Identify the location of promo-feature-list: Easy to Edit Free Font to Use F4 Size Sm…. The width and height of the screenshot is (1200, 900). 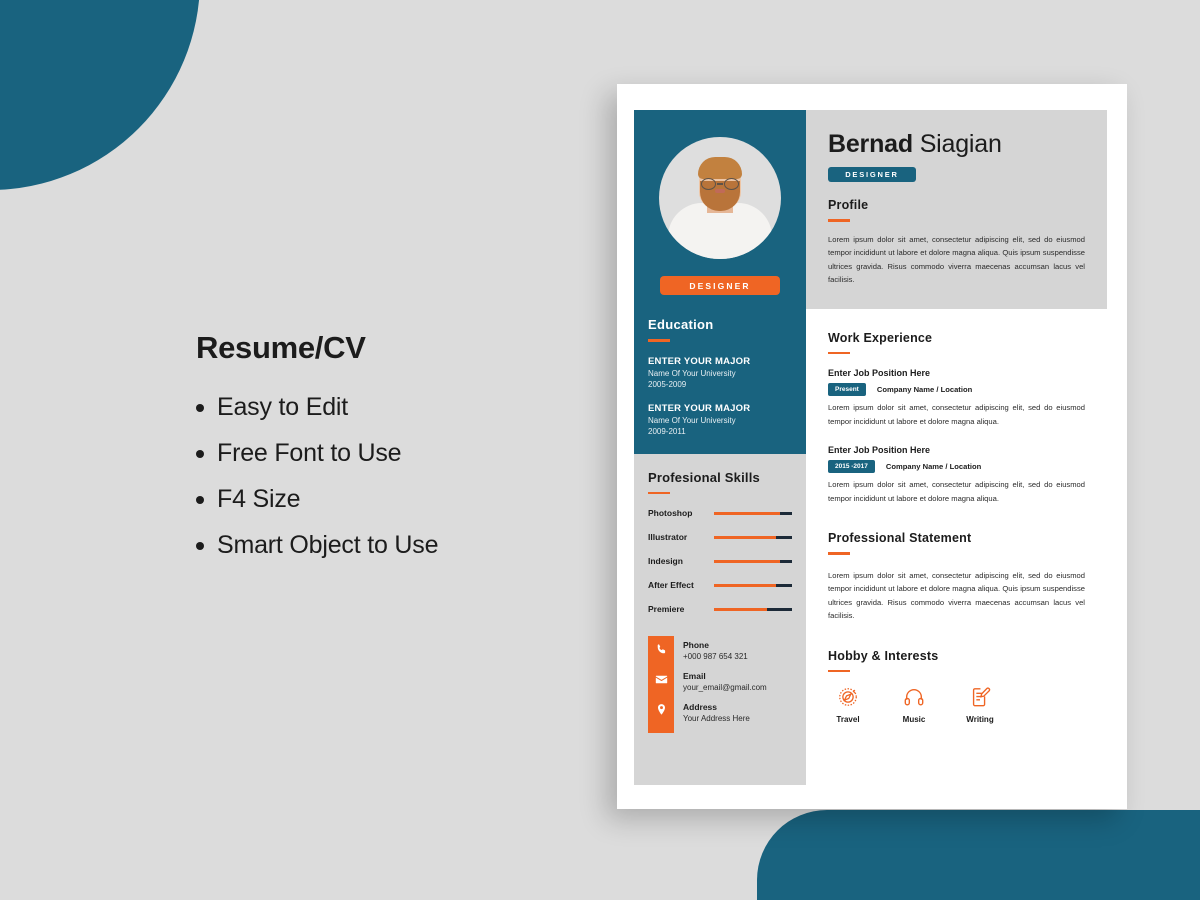
(396, 476).